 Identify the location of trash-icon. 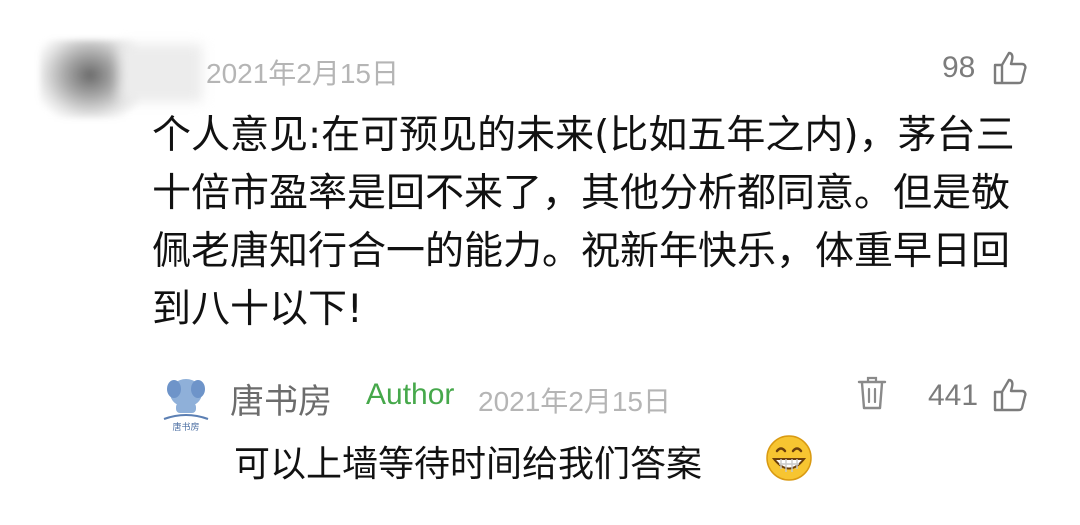
(872, 393).